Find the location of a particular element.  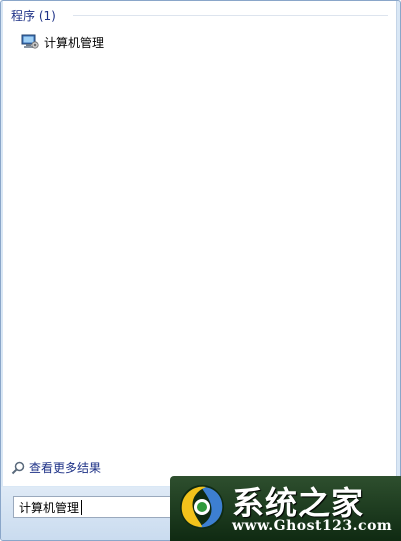

see-more-results-link: 查看更多结果 is located at coordinates (56, 467).